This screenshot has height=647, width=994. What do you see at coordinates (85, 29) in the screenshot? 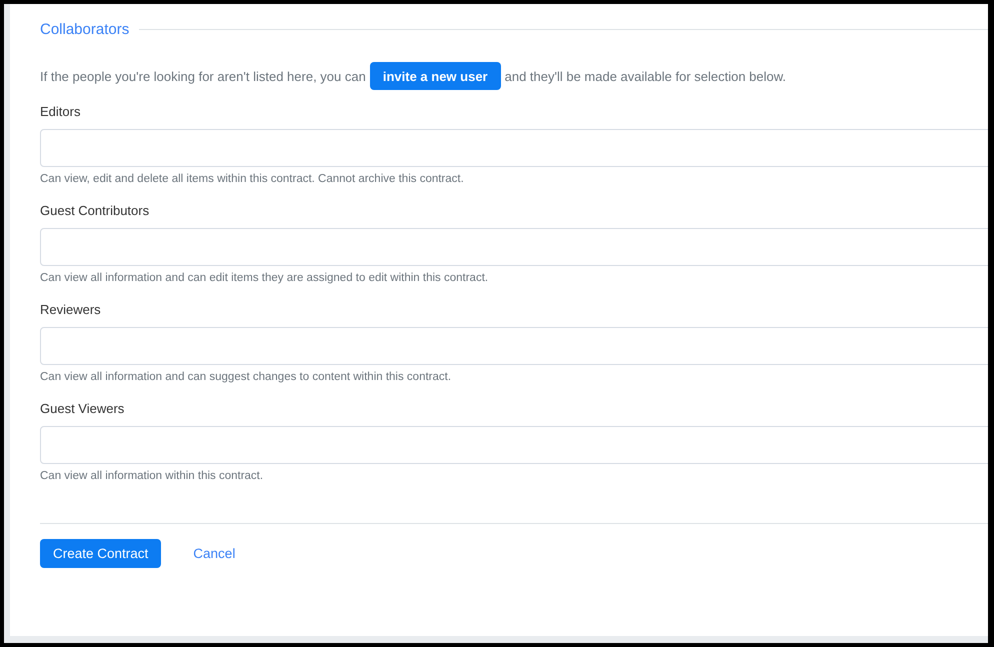
I see `section-title: Collaborators` at bounding box center [85, 29].